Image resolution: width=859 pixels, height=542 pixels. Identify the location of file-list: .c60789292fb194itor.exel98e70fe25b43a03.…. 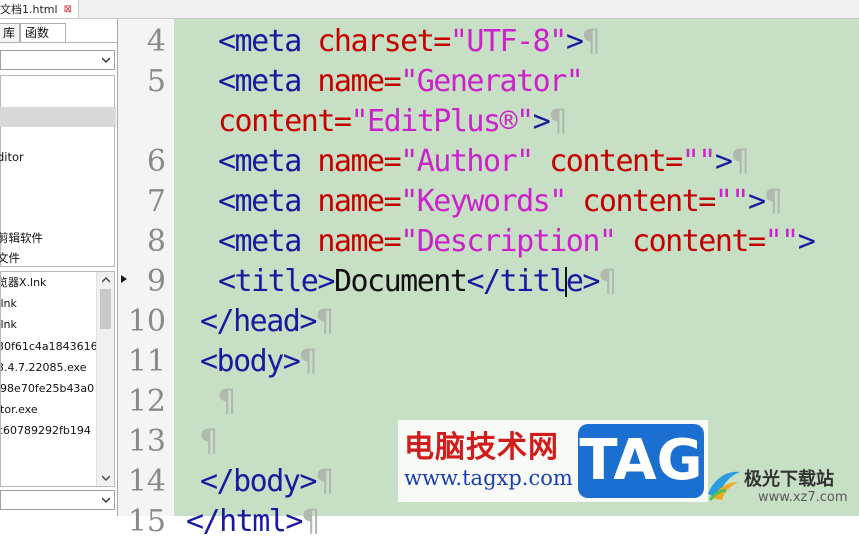
(57, 379).